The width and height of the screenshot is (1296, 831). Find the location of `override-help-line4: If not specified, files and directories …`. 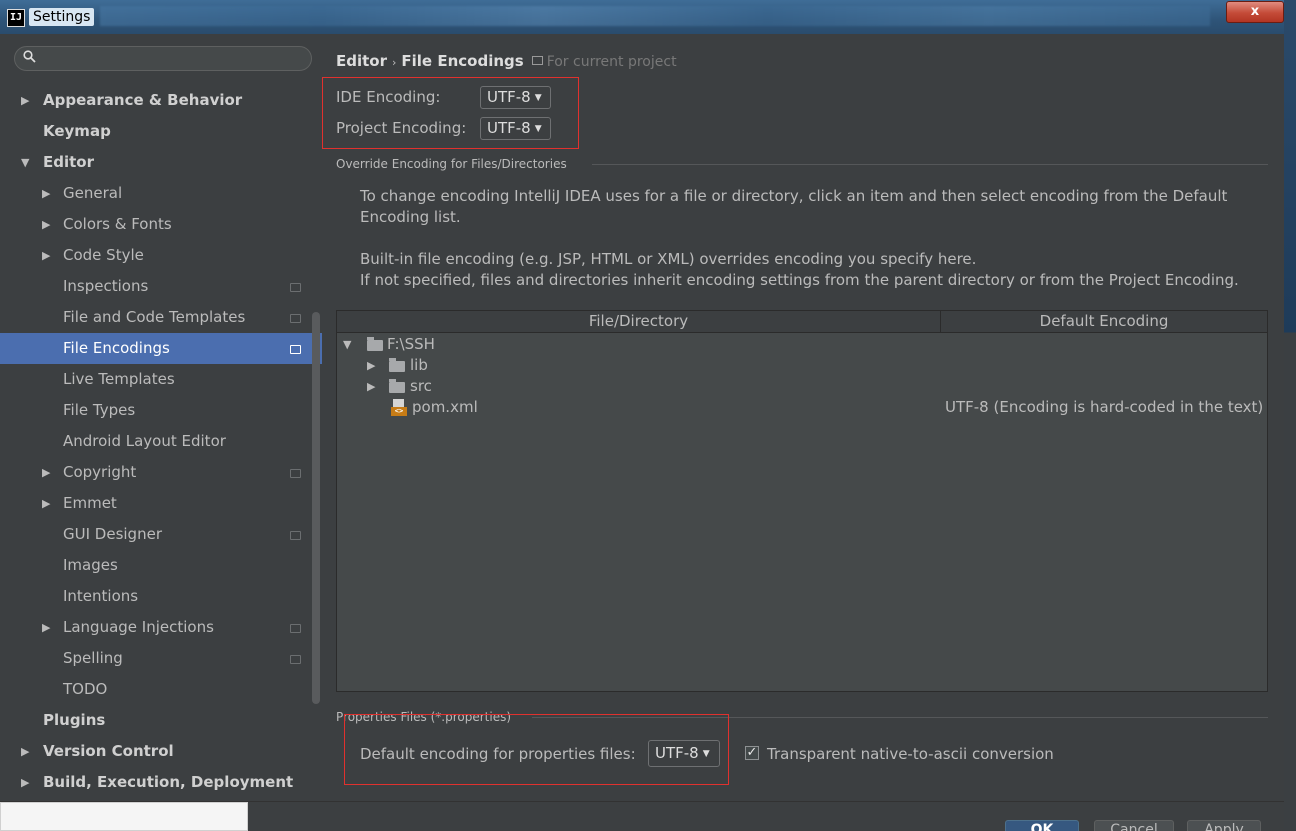

override-help-line4: If not specified, files and directories … is located at coordinates (799, 280).